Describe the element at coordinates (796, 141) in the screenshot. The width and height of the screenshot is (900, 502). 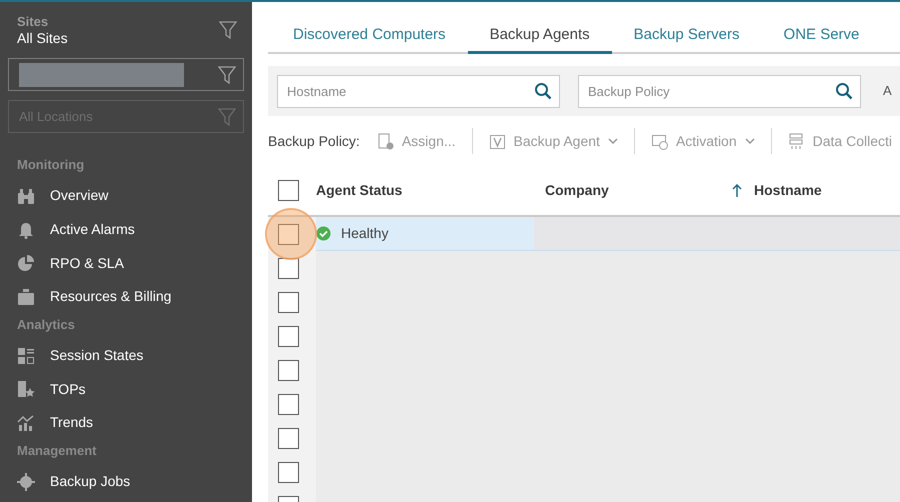
I see `server-stack-icon` at that location.